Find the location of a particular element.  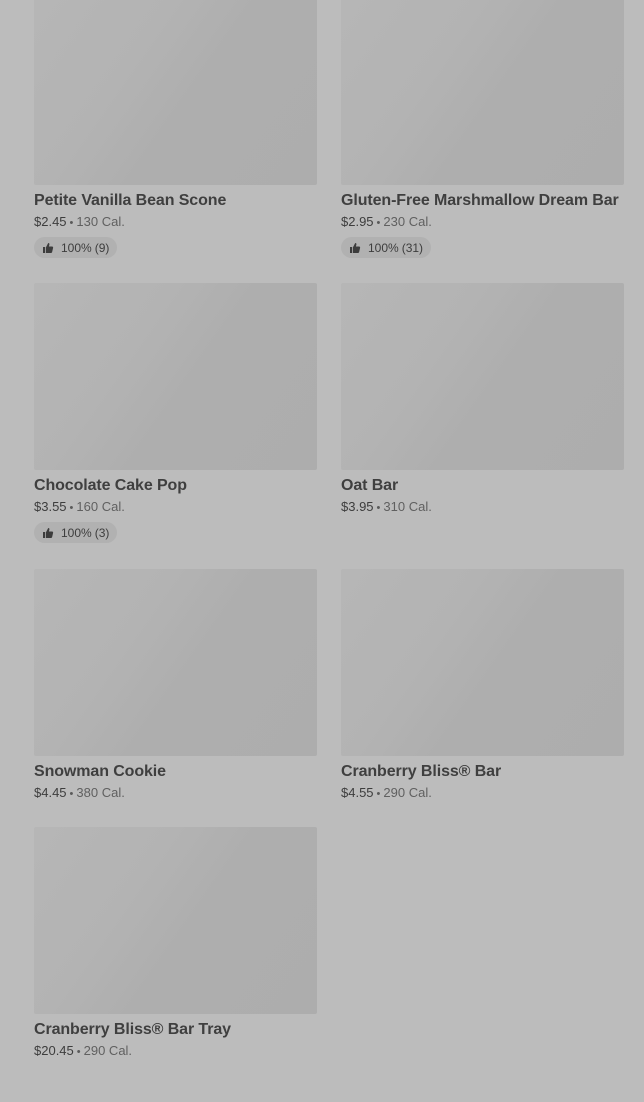

product-price: $20.45 is located at coordinates (54, 1050).